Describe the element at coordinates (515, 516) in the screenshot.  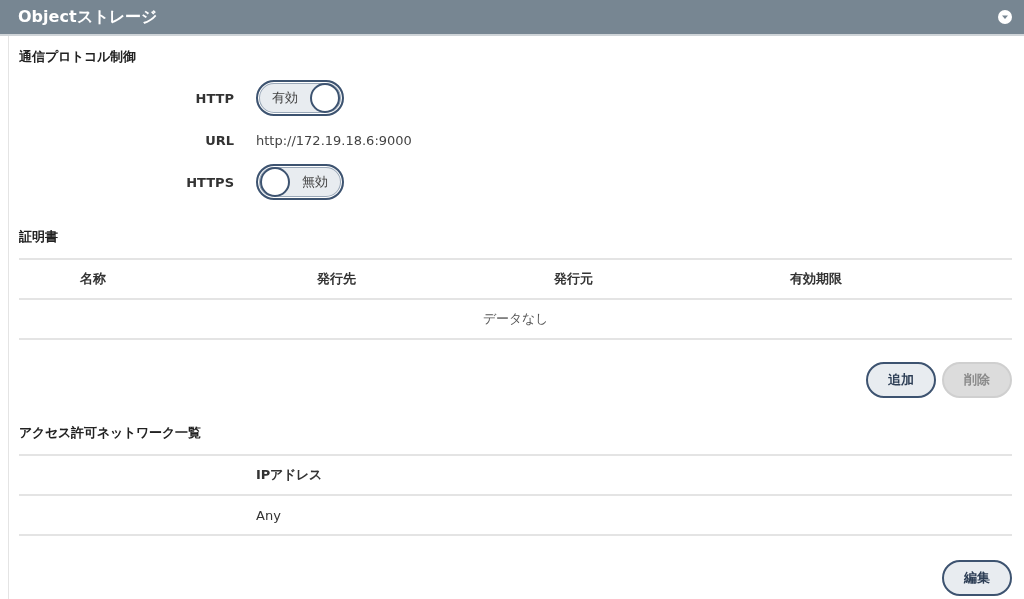
I see `table-cell: Any` at that location.